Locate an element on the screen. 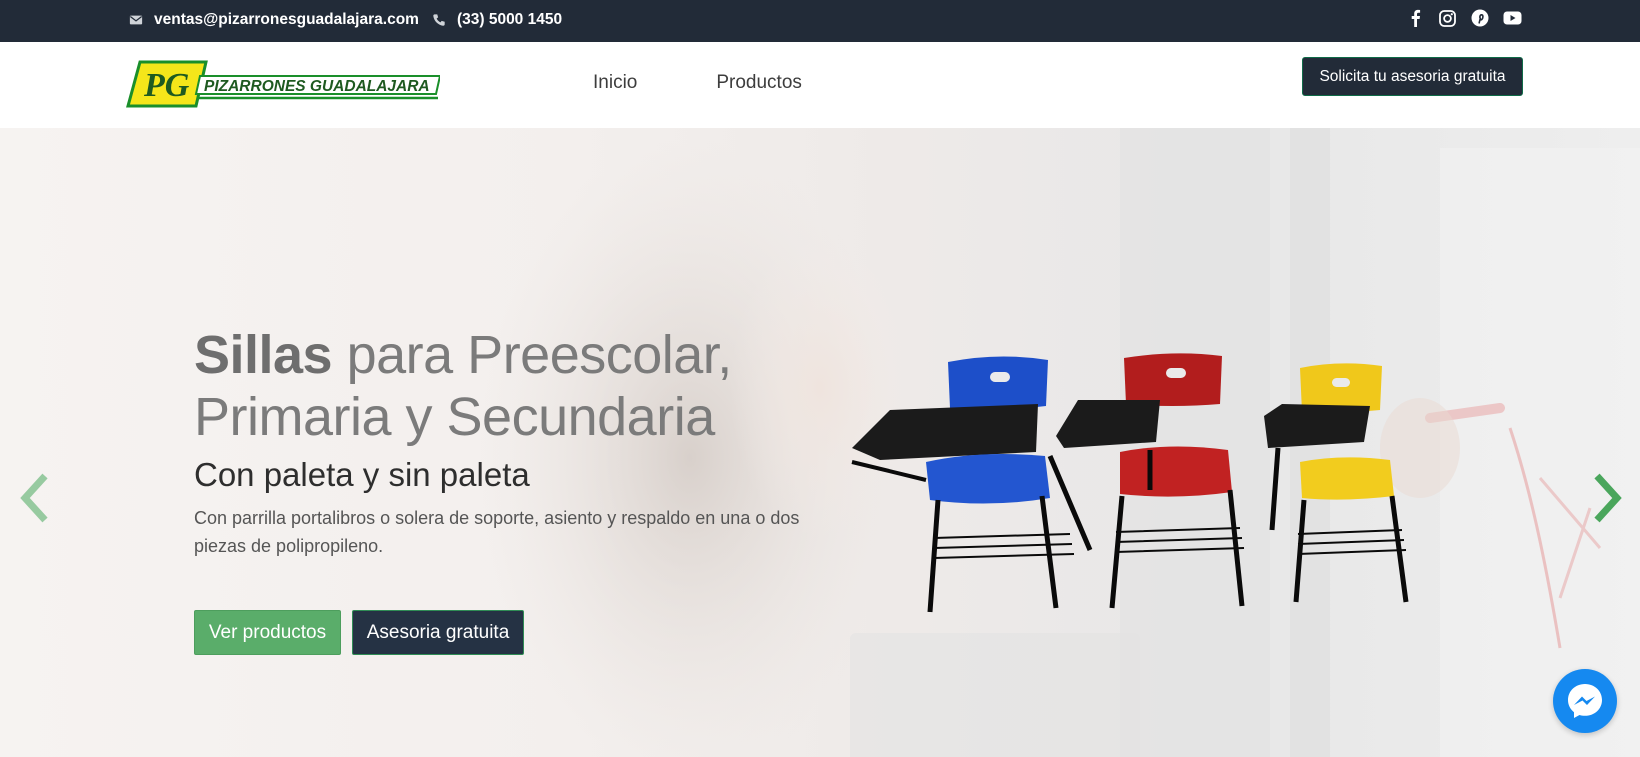 Image resolution: width=1640 pixels, height=757 pixels. slider-prev-arrow is located at coordinates (34, 498).